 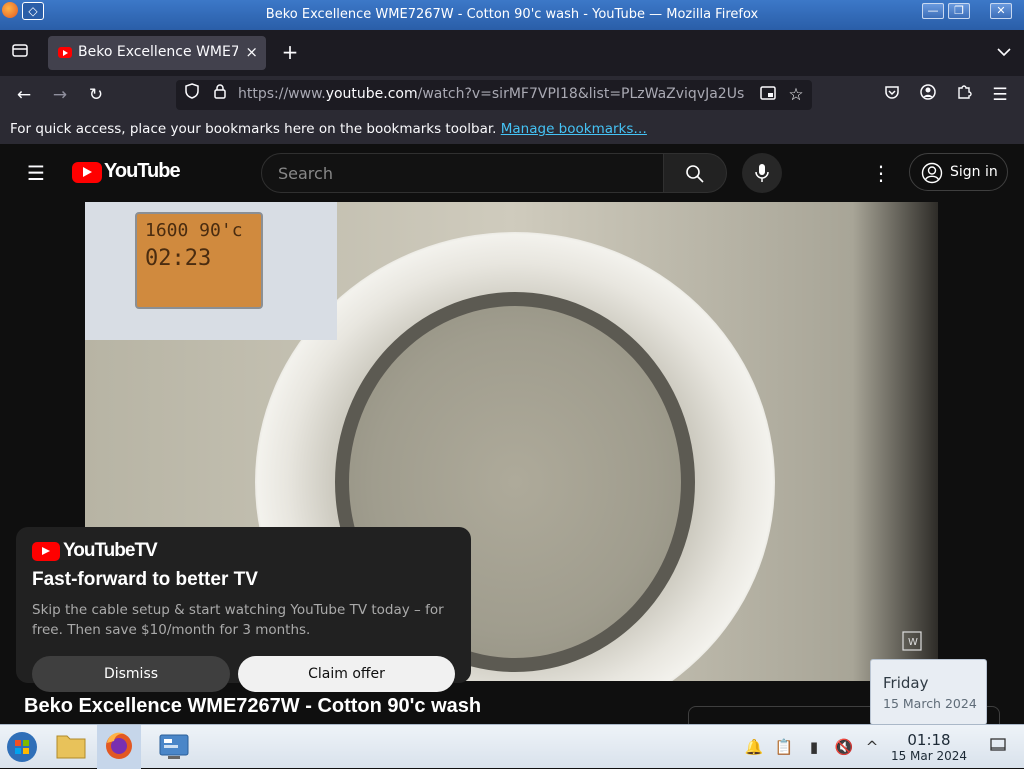 I want to click on start-menu-icon, so click(x=22, y=747).